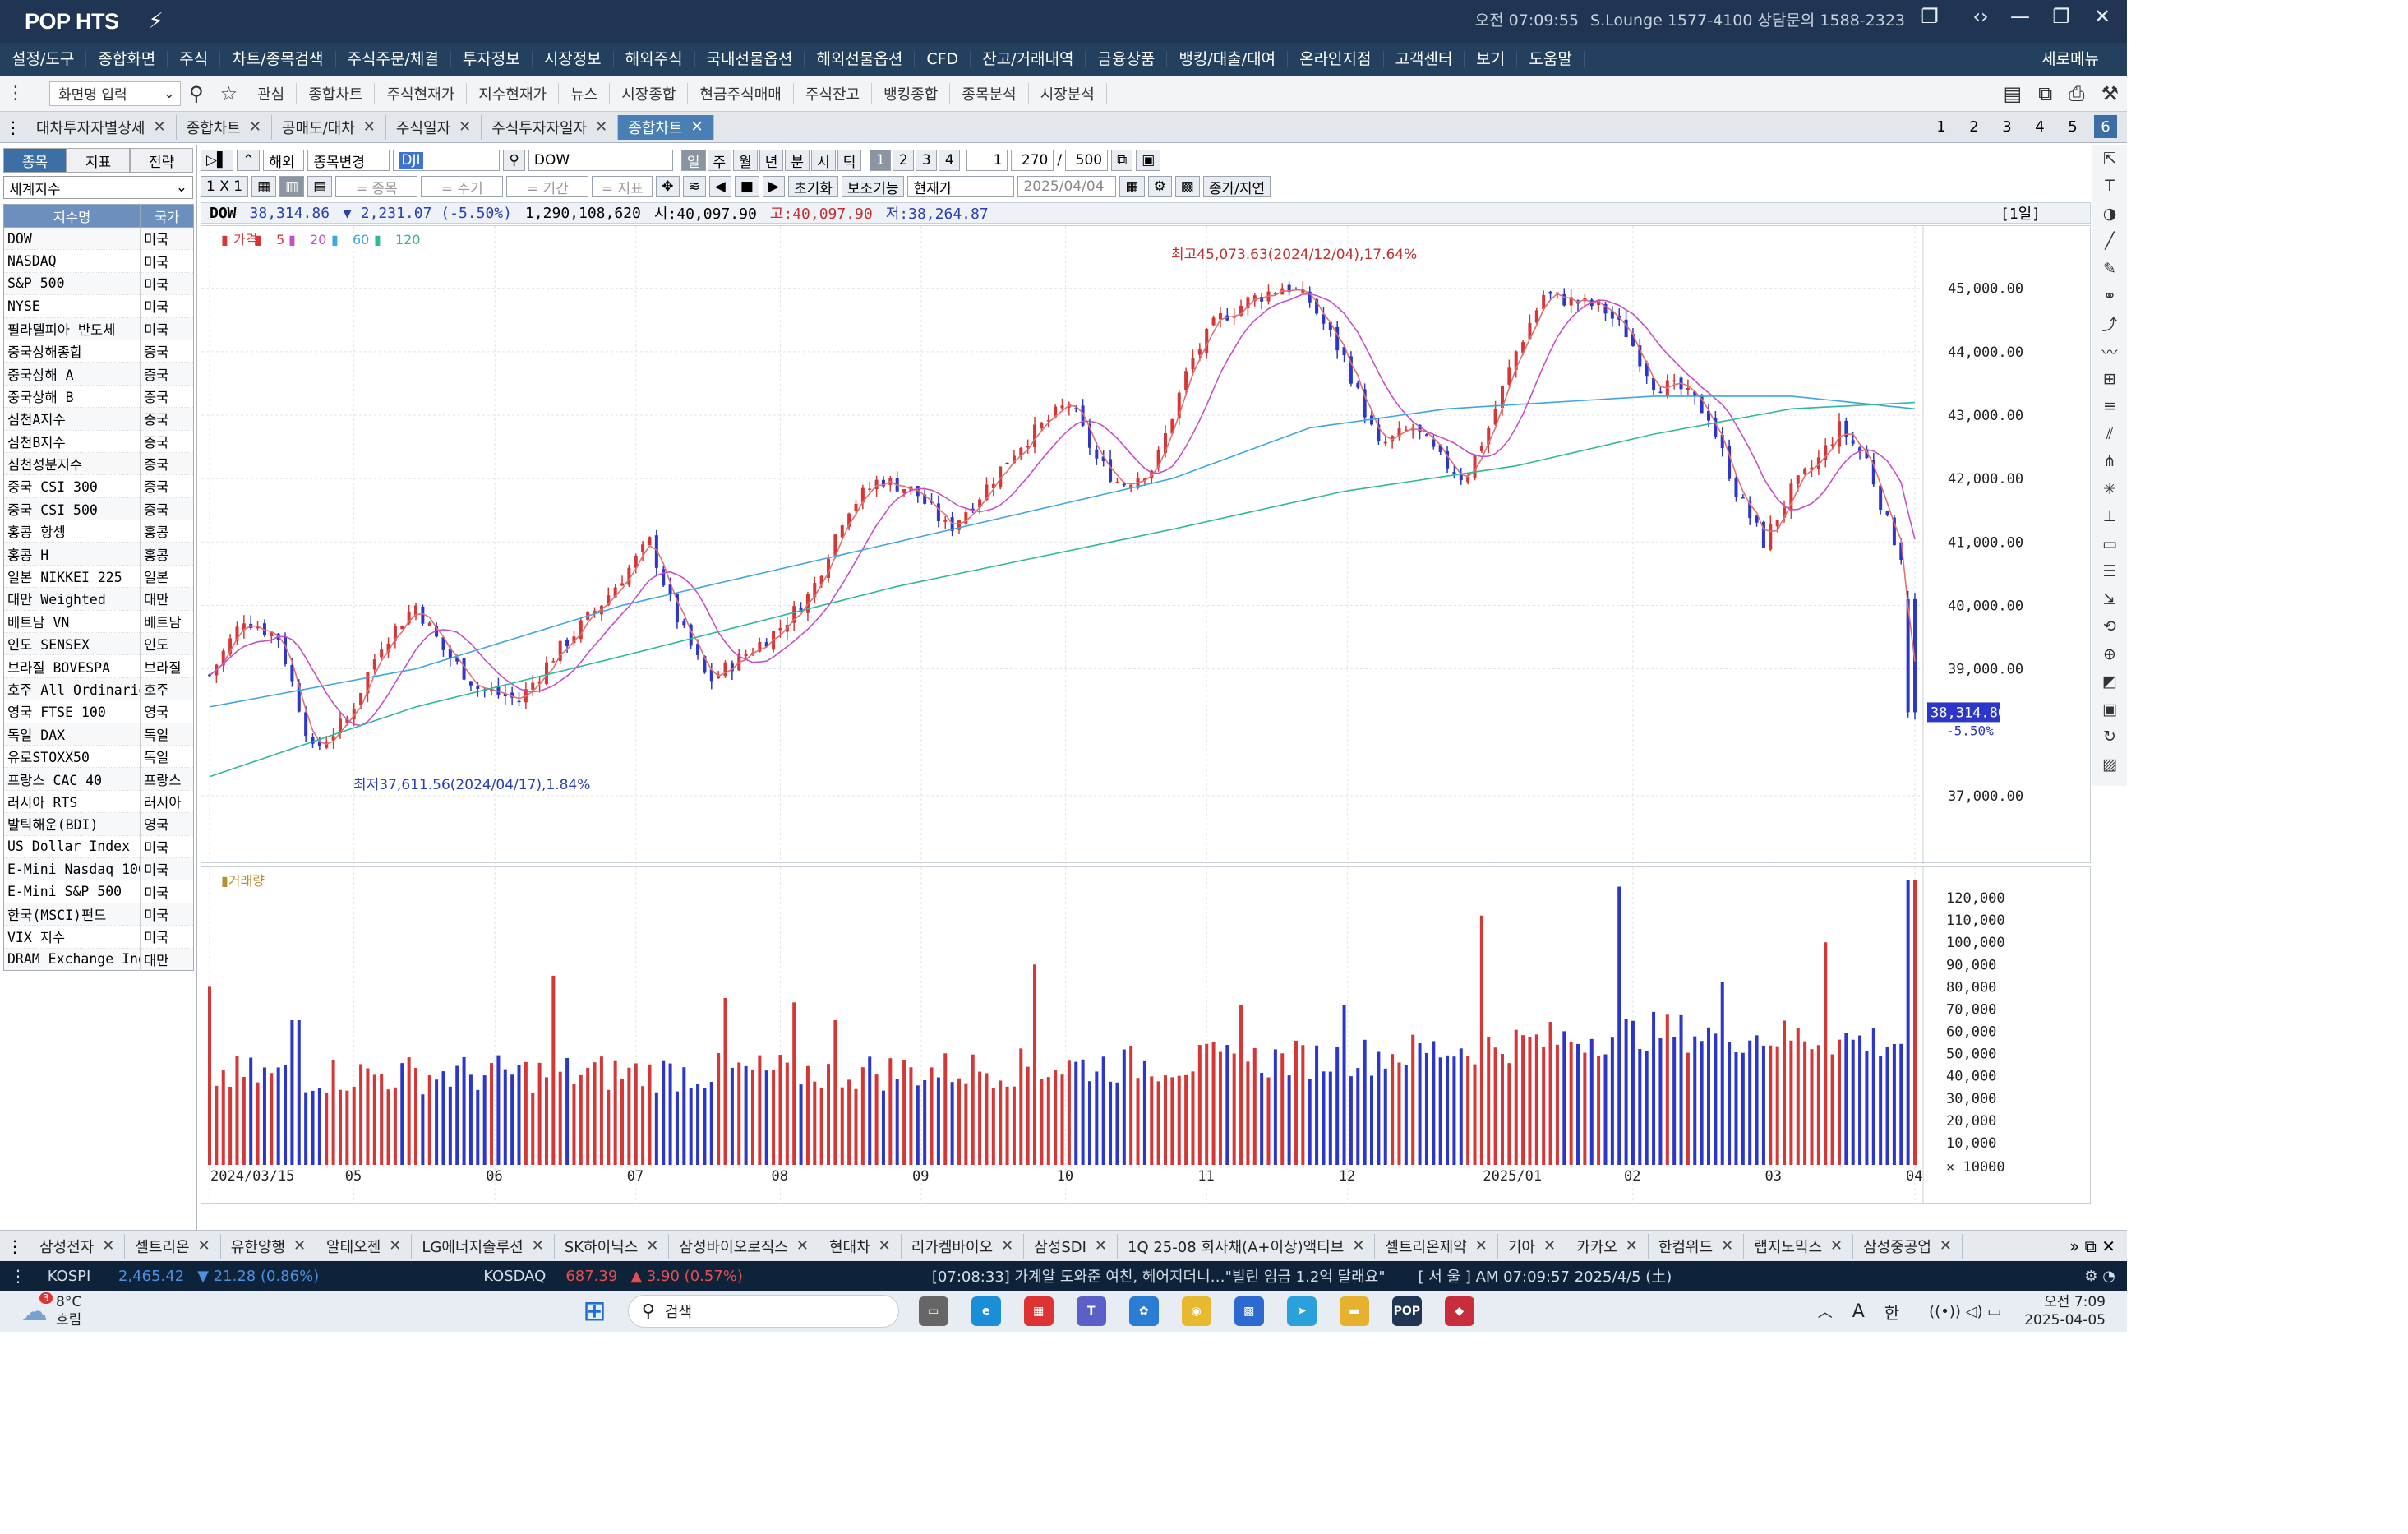 The image size is (2408, 1534). What do you see at coordinates (849, 161) in the screenshot?
I see `period-button-6: 틱` at bounding box center [849, 161].